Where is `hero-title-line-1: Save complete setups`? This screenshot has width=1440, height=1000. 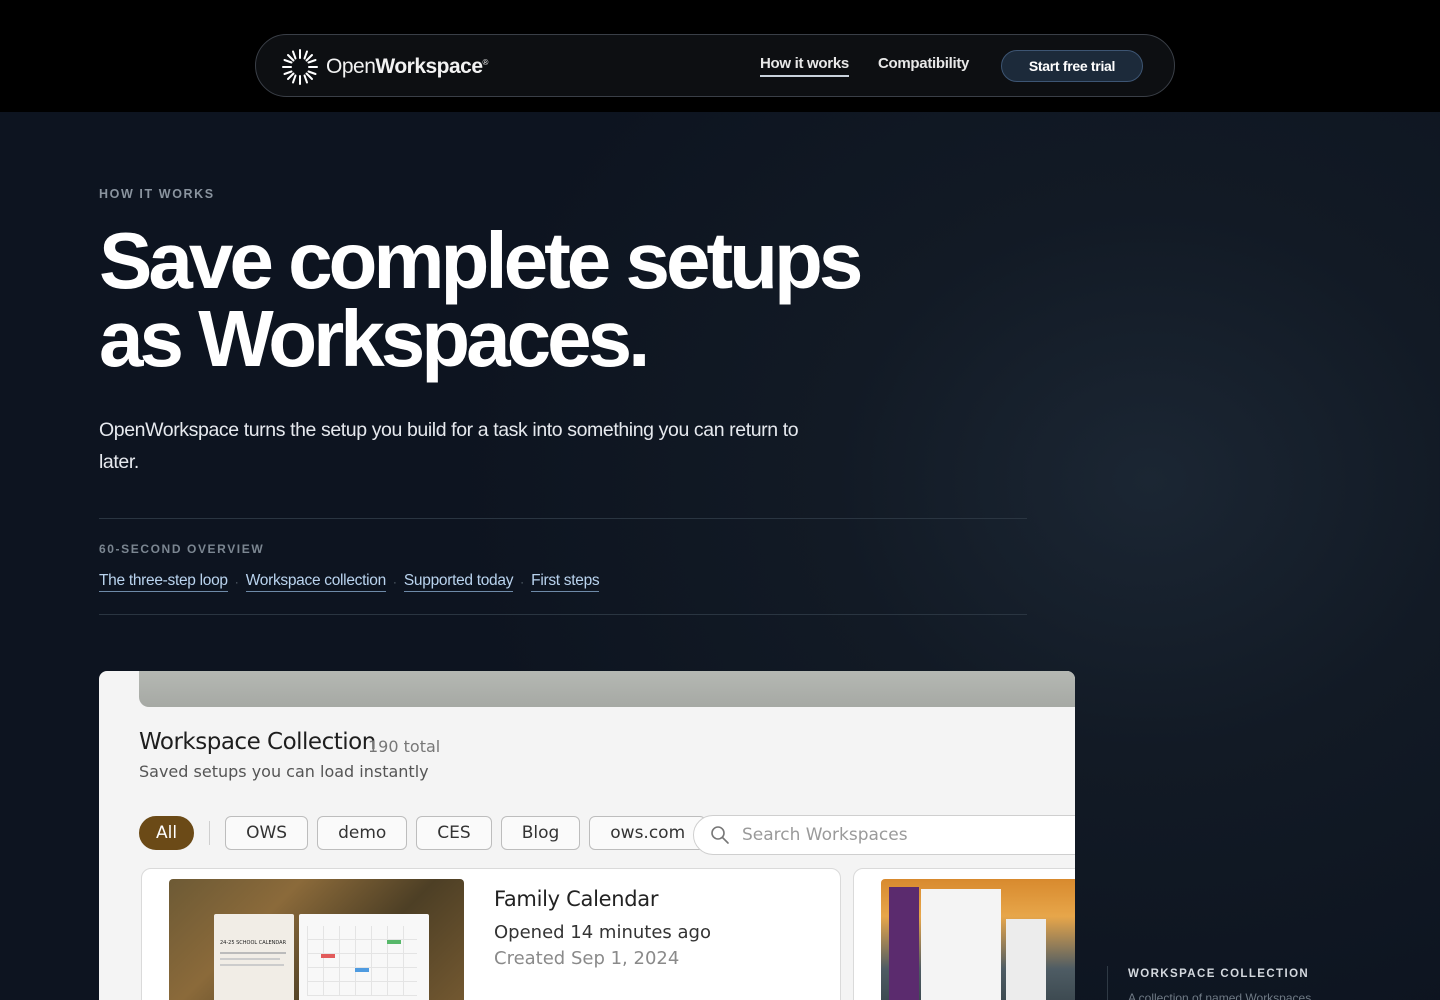 hero-title-line-1: Save complete setups is located at coordinates (481, 260).